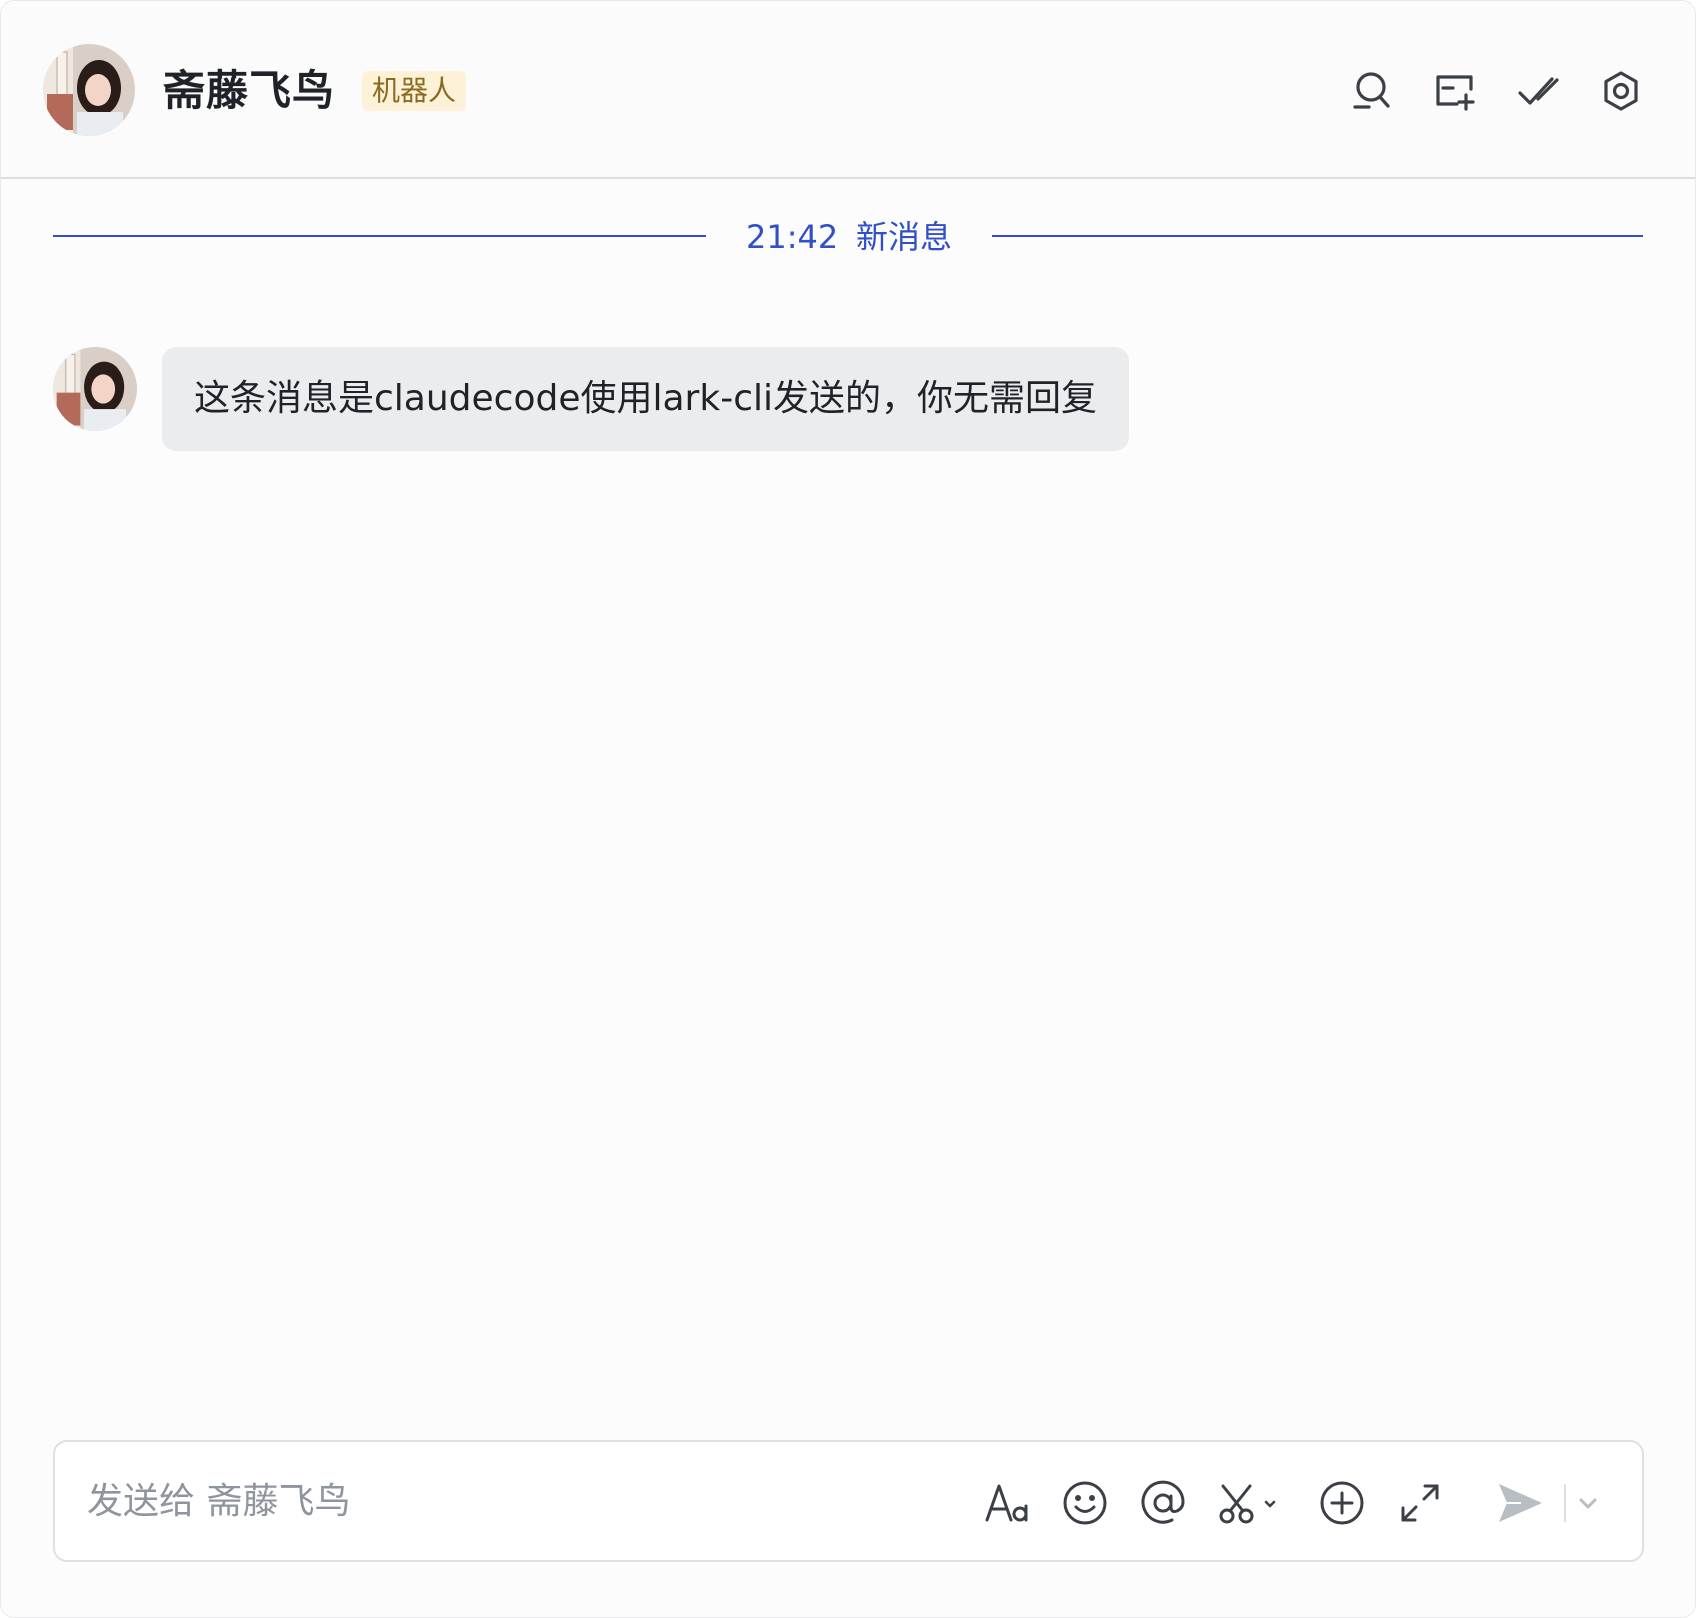 The width and height of the screenshot is (1696, 1618). Describe the element at coordinates (645, 399) in the screenshot. I see `message-bubble: 这条消息是claudecode使用lark-cli发送的，你无需回复` at that location.